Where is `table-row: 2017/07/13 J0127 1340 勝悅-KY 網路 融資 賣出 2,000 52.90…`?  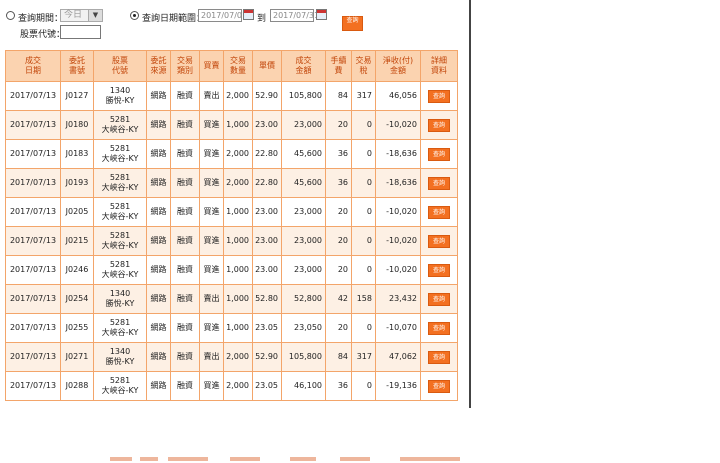
table-row: 2017/07/13 J0127 1340 勝悅-KY 網路 融資 賣出 2,000 52.90… is located at coordinates (231, 96).